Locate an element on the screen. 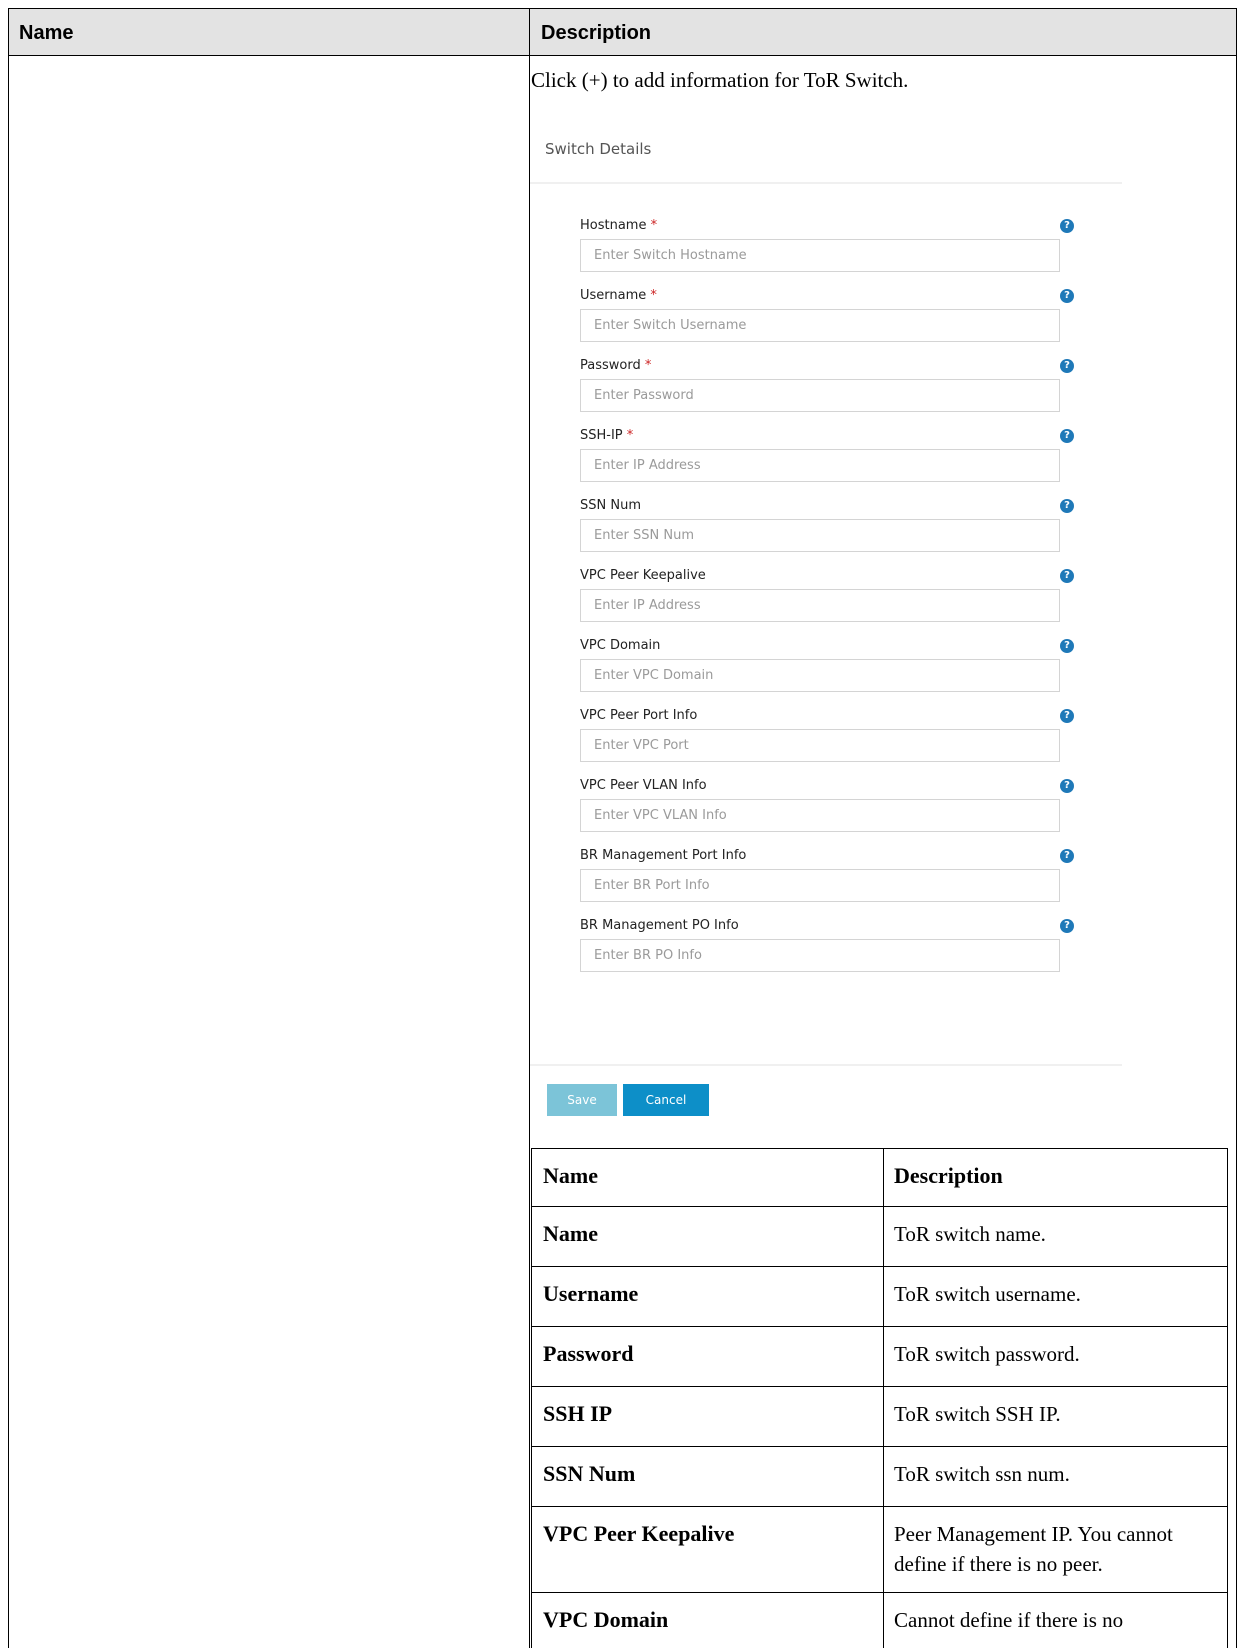 This screenshot has width=1237, height=1648. vpc-peer-keepalive-placeholder: Enter IP Address is located at coordinates (647, 605).